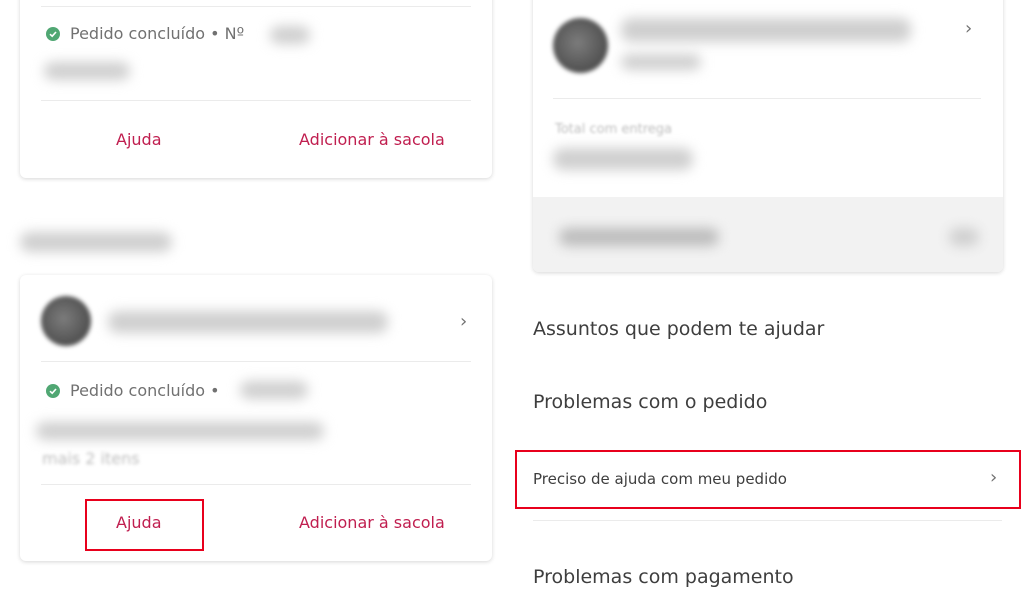 The height and width of the screenshot is (607, 1024). I want to click on help-topics-title: Assuntos que podem te ajudar, so click(679, 329).